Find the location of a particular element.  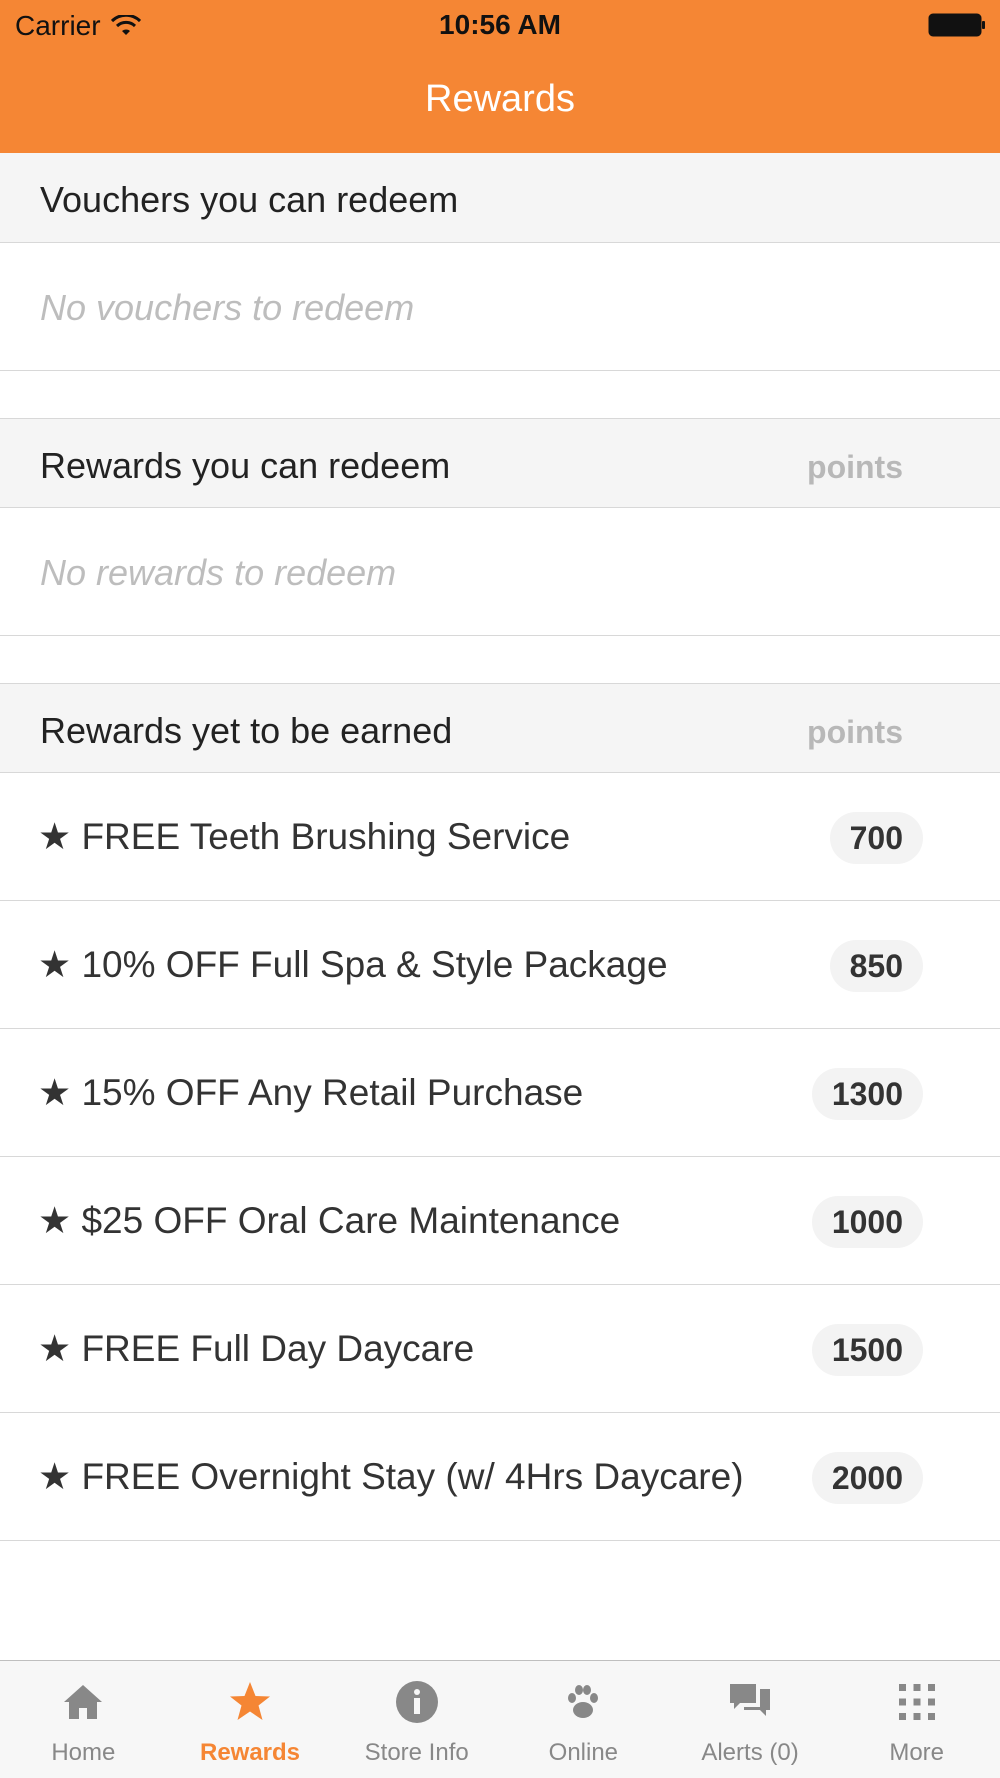

reward-row: ★ $25 OFF Oral Care Maintenance 1000 is located at coordinates (500, 1221).